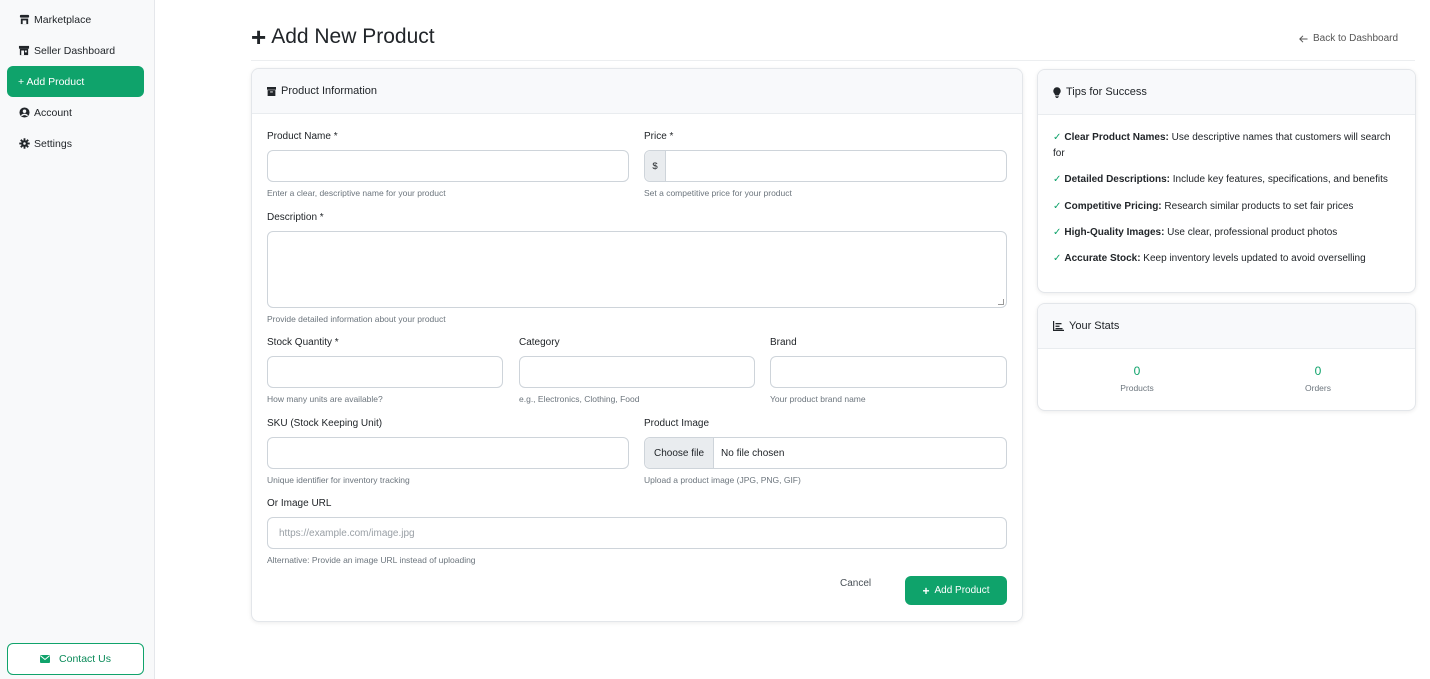 The image size is (1430, 679). I want to click on card-title: Your Stats, so click(1094, 326).